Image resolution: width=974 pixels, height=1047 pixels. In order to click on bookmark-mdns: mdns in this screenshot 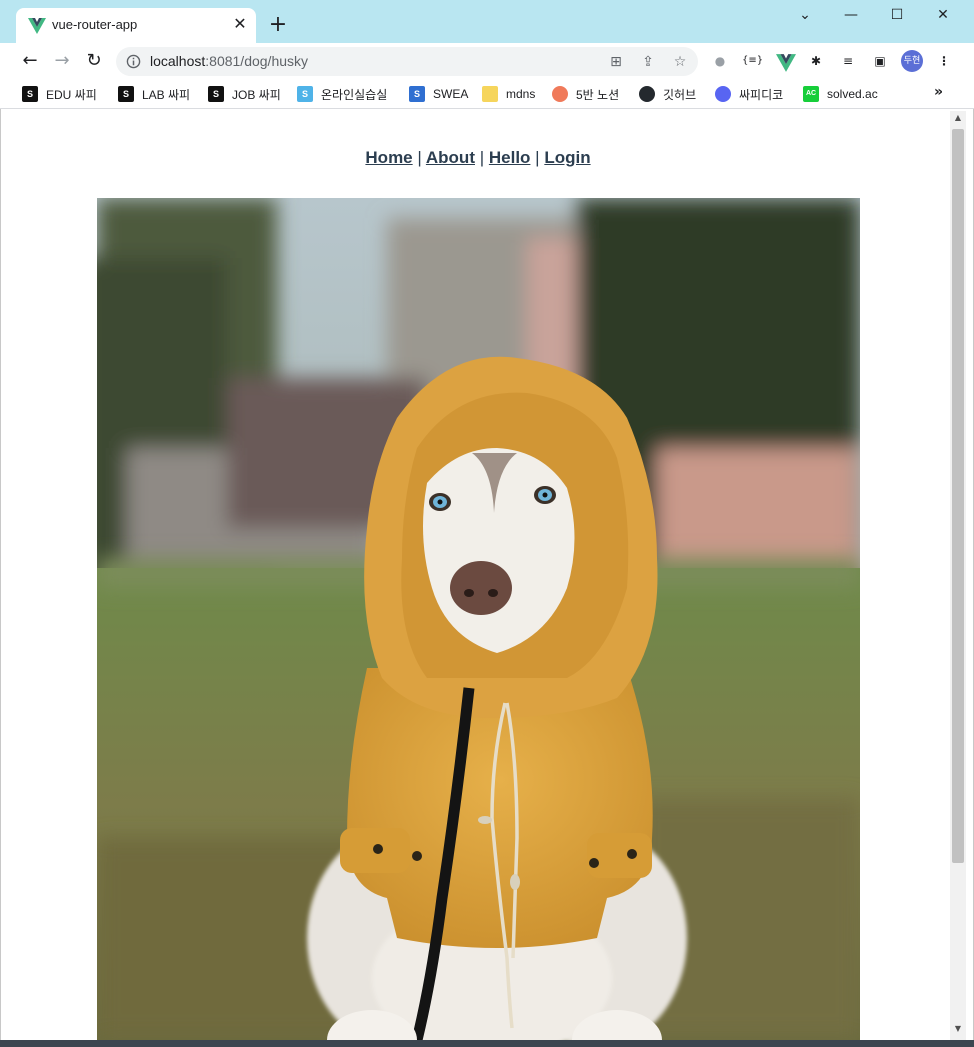, I will do `click(508, 94)`.